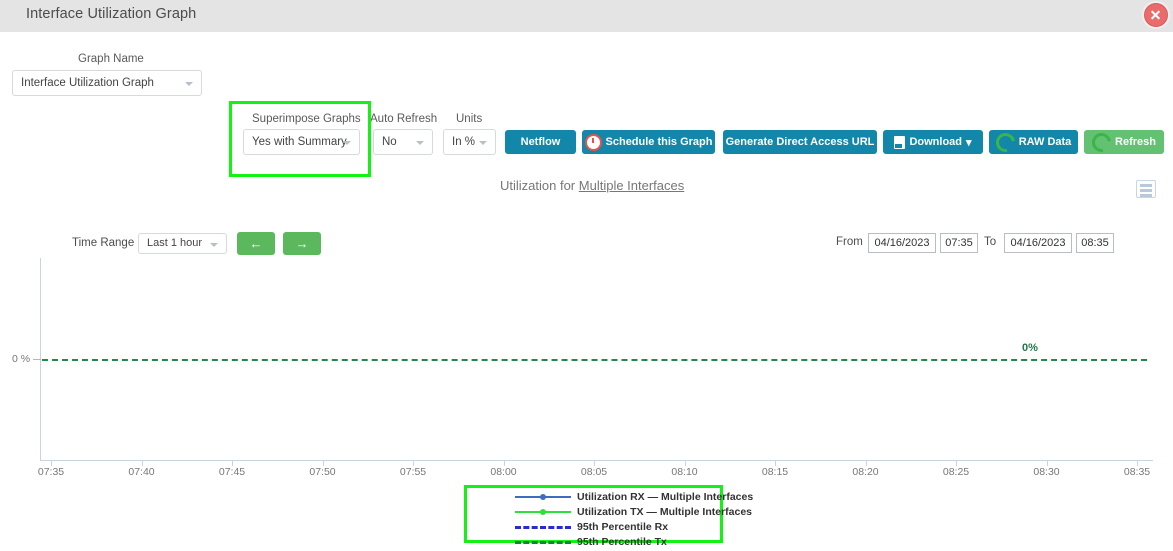  Describe the element at coordinates (684, 472) in the screenshot. I see `x-tick-label: 08:10` at that location.